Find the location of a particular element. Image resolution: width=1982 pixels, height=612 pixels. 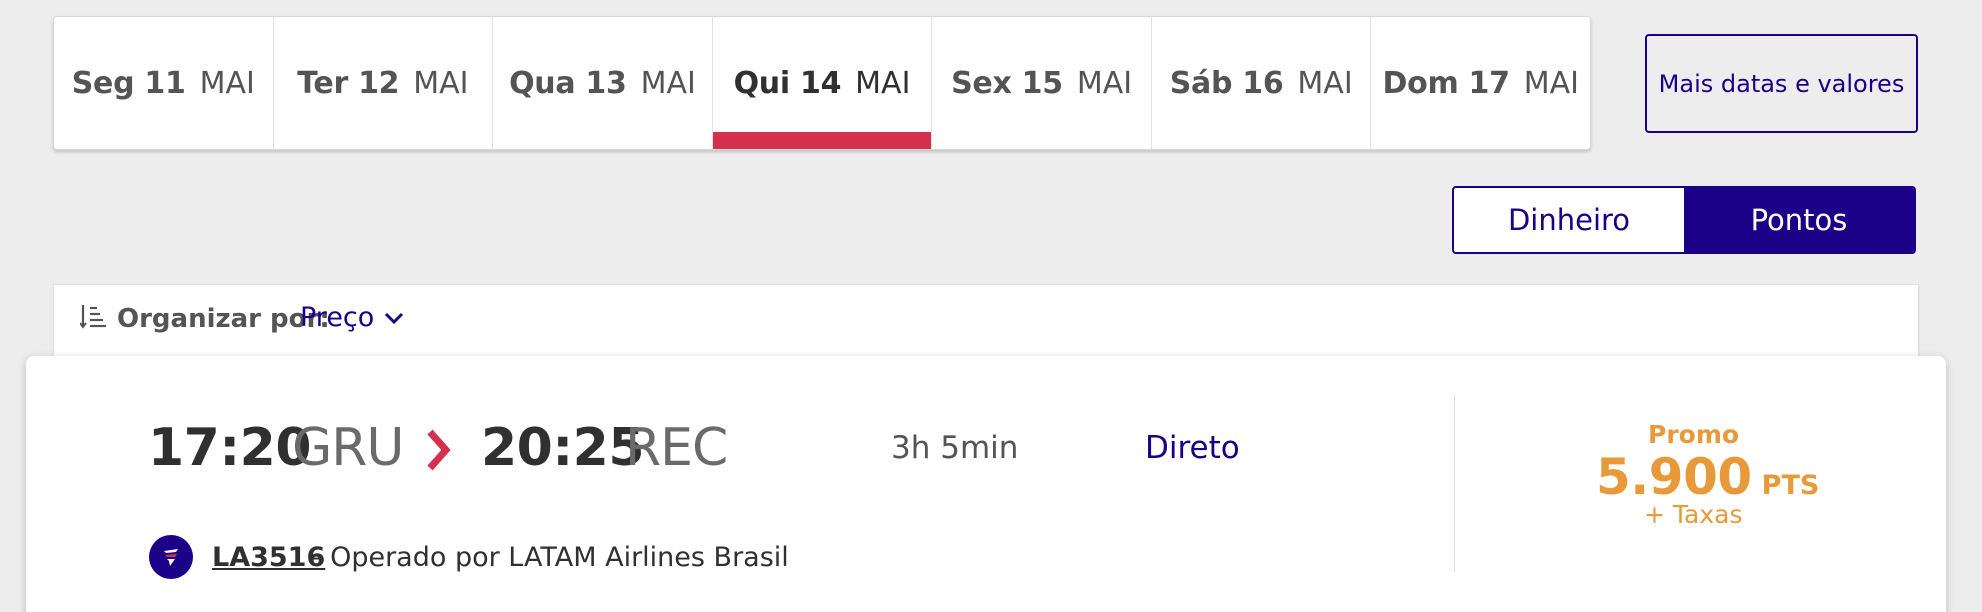

chevron-right-icon is located at coordinates (439, 450).